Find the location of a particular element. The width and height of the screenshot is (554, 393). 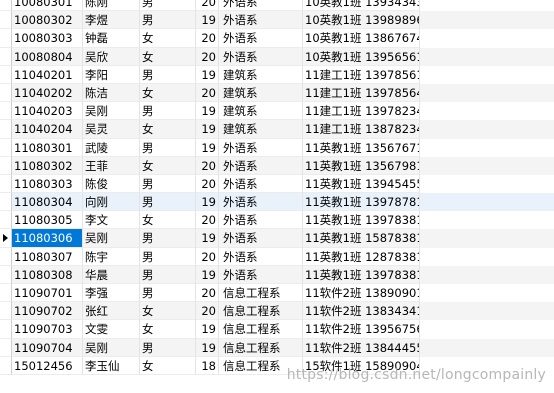

name-cell: 陈宇 is located at coordinates (111, 256).